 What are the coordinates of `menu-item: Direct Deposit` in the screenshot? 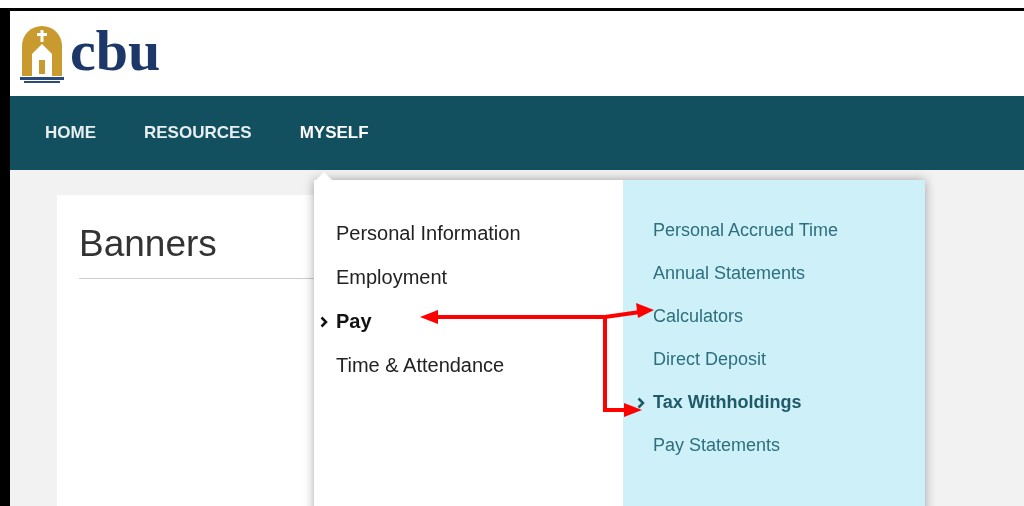 It's located at (710, 359).